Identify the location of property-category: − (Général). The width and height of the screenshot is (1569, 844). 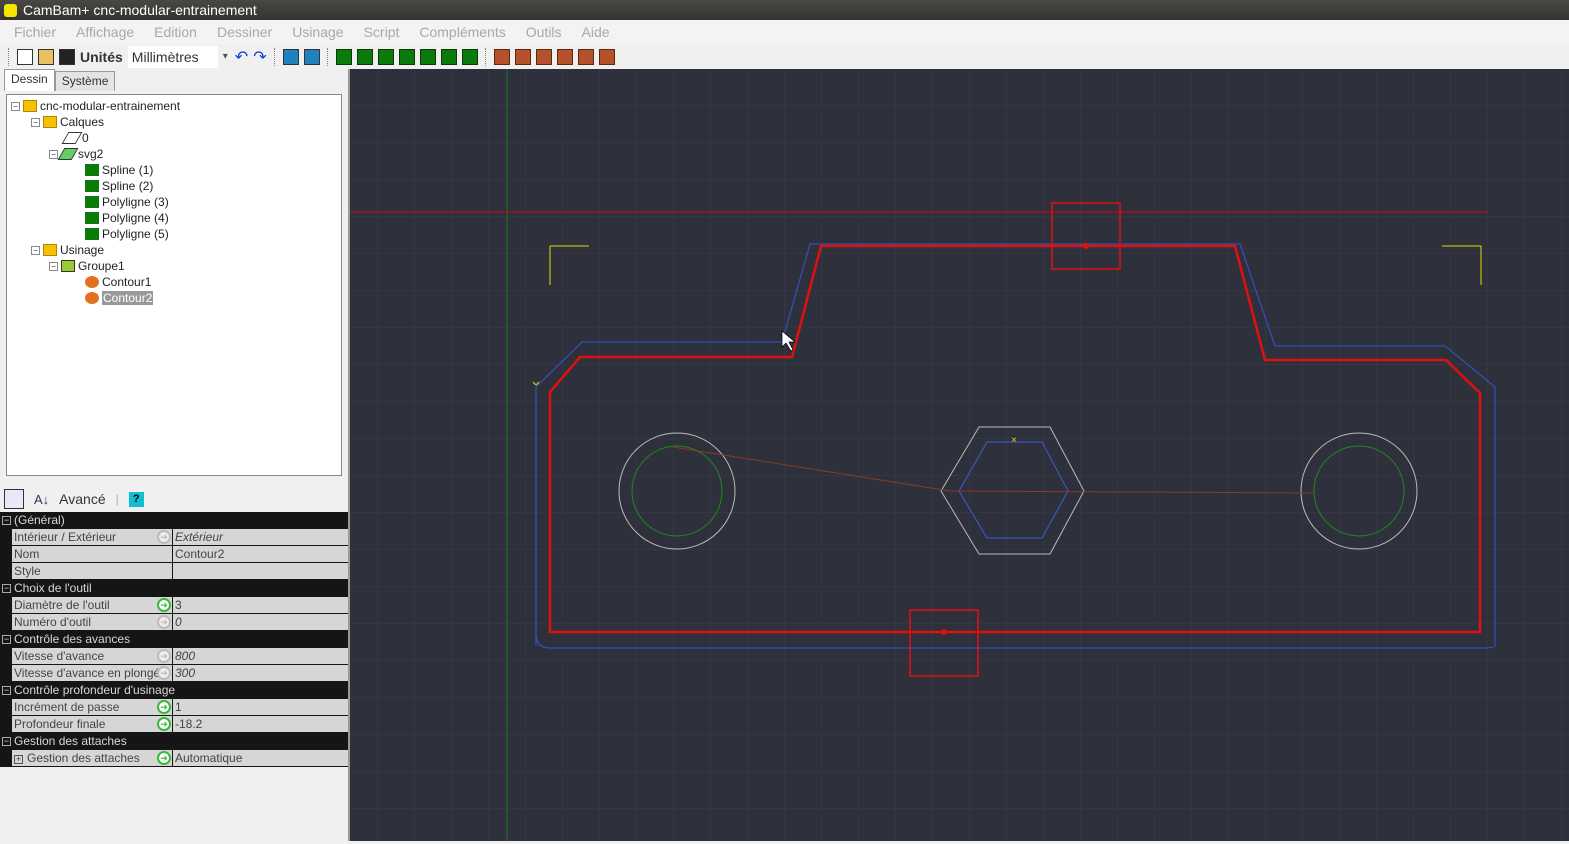
(174, 520).